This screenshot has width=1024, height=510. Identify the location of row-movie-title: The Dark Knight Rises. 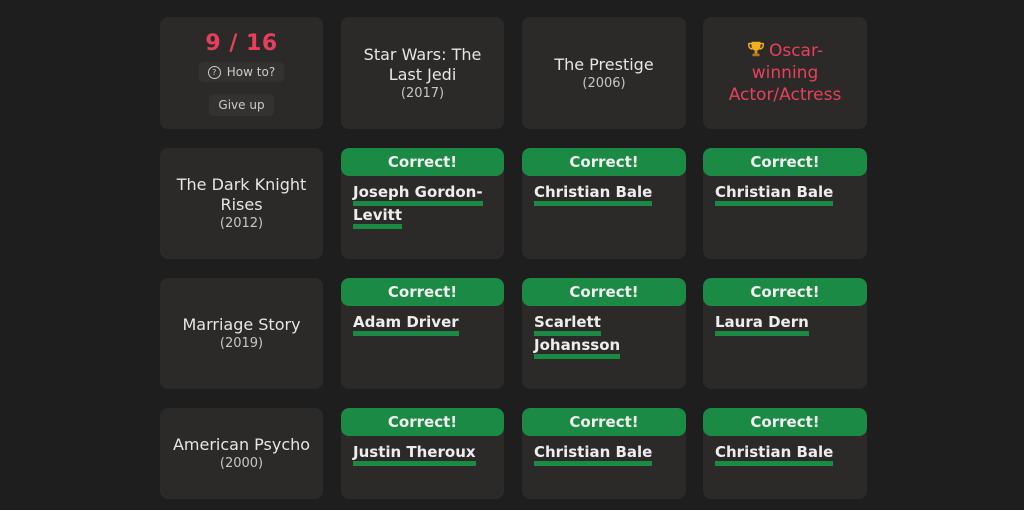
(241, 194).